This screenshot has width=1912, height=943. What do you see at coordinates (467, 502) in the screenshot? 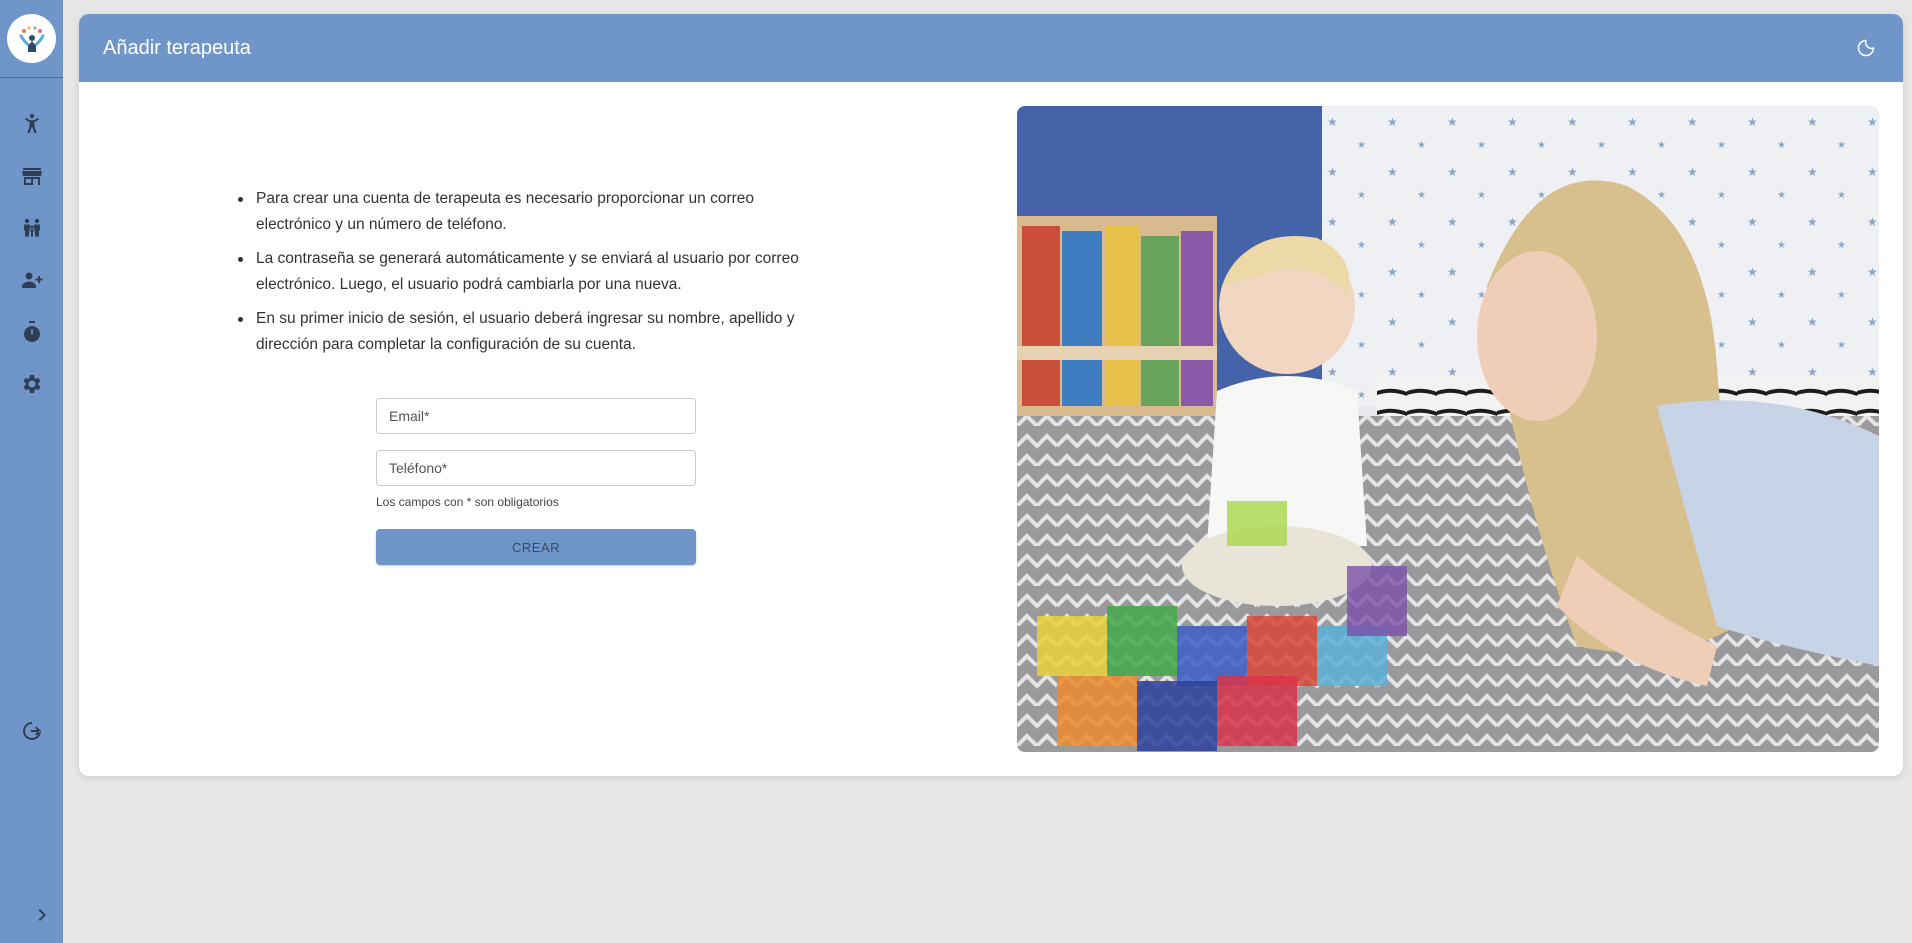
I see `required-fields-hint: Los campos con * son obligatorios` at bounding box center [467, 502].